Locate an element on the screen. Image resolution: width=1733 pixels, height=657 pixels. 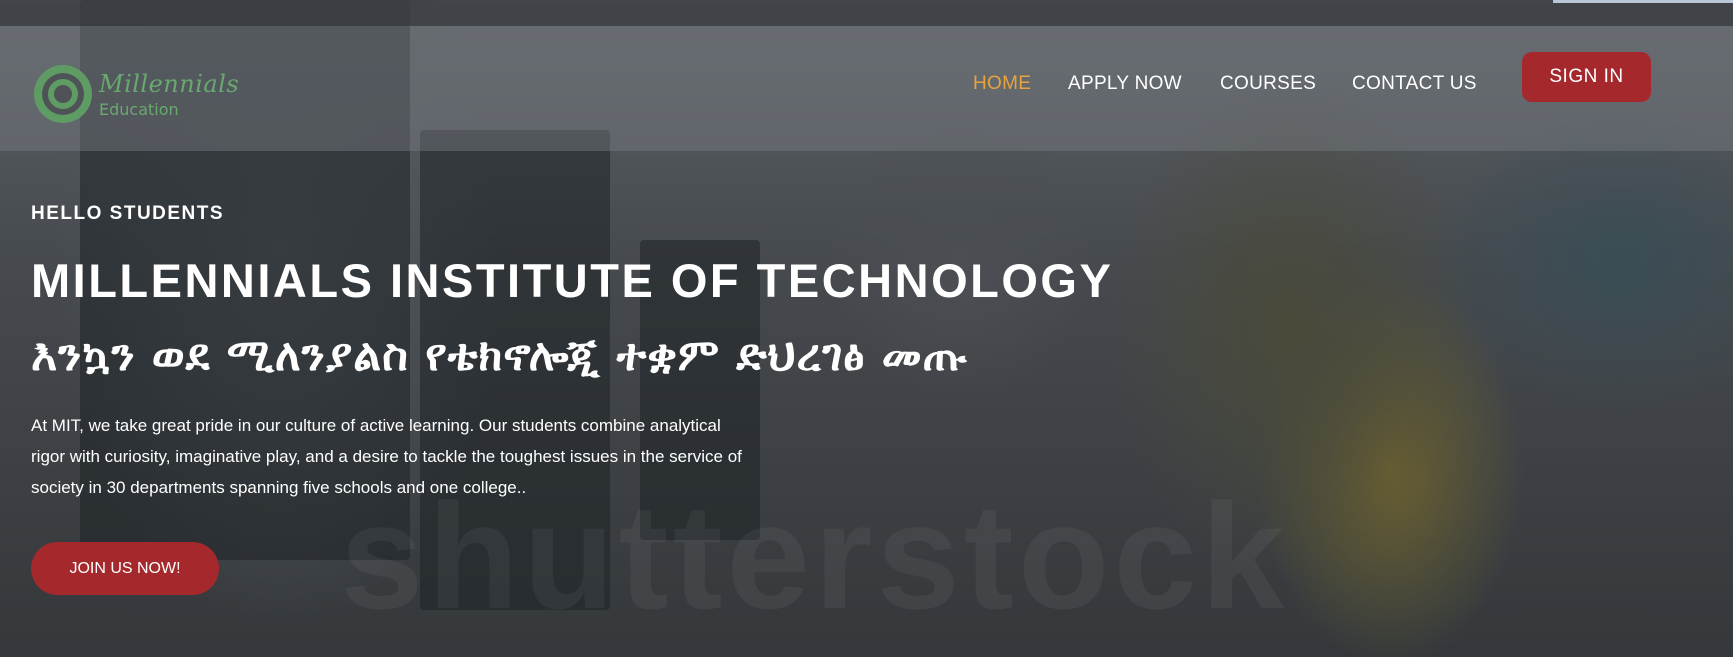
hero-subtitle-amharic: እንኳን ወደ ሚለንያልስ የቴክኖሎጂ ተቋም ድህረገፅ መጡ is located at coordinates (499, 355).